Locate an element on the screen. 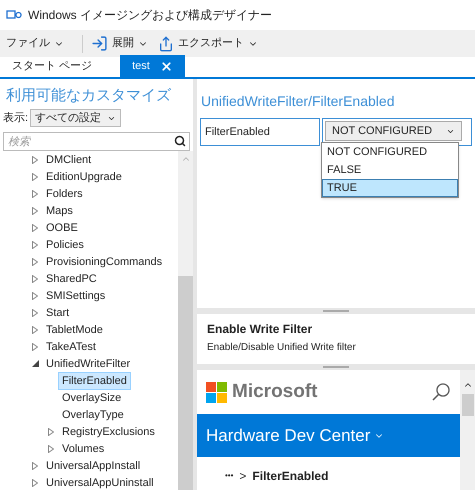 The width and height of the screenshot is (475, 490). collapse-icon is located at coordinates (35, 363).